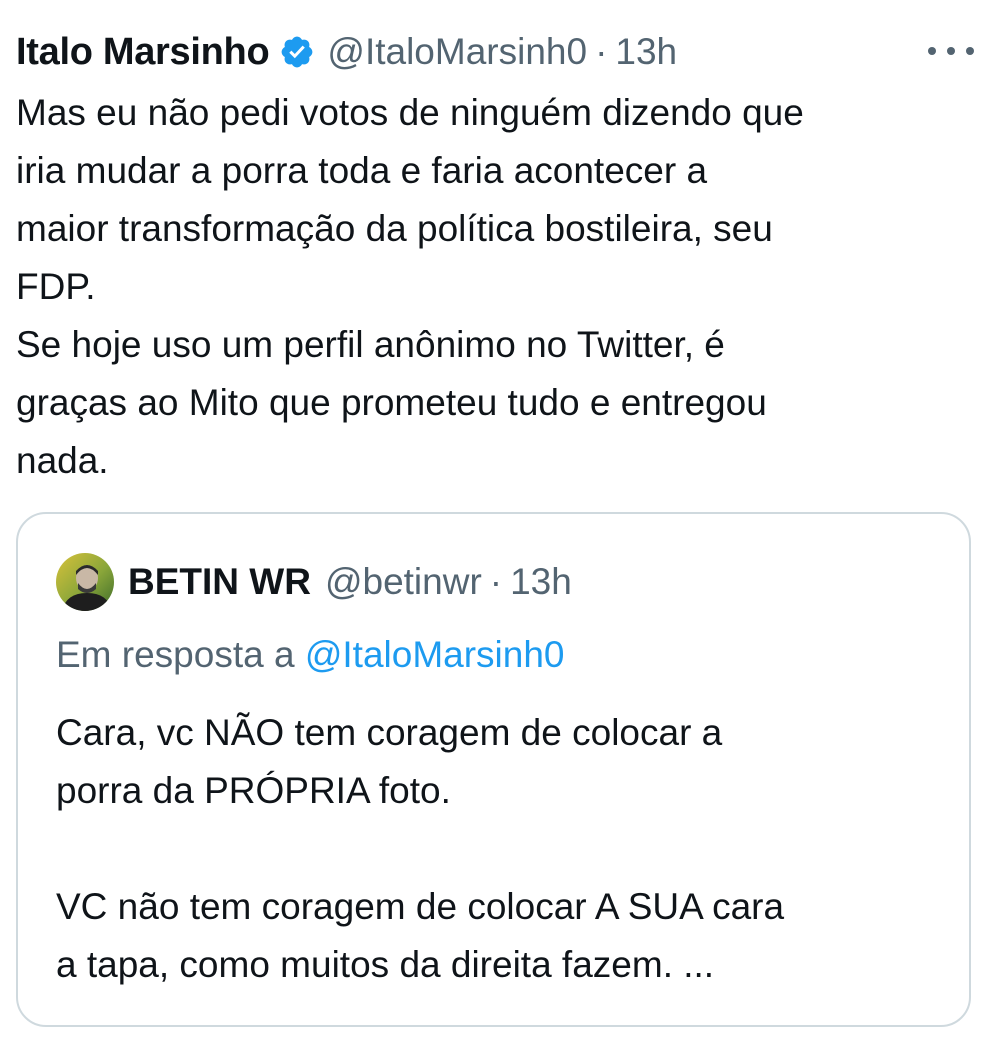 This screenshot has height=1038, width=1001. What do you see at coordinates (175, 654) in the screenshot?
I see `reply-prefix: Em resposta a` at bounding box center [175, 654].